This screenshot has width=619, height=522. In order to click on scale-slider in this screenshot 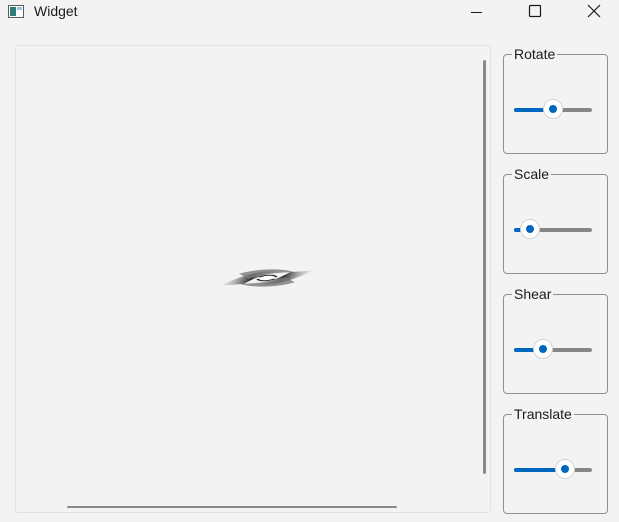, I will do `click(553, 230)`.